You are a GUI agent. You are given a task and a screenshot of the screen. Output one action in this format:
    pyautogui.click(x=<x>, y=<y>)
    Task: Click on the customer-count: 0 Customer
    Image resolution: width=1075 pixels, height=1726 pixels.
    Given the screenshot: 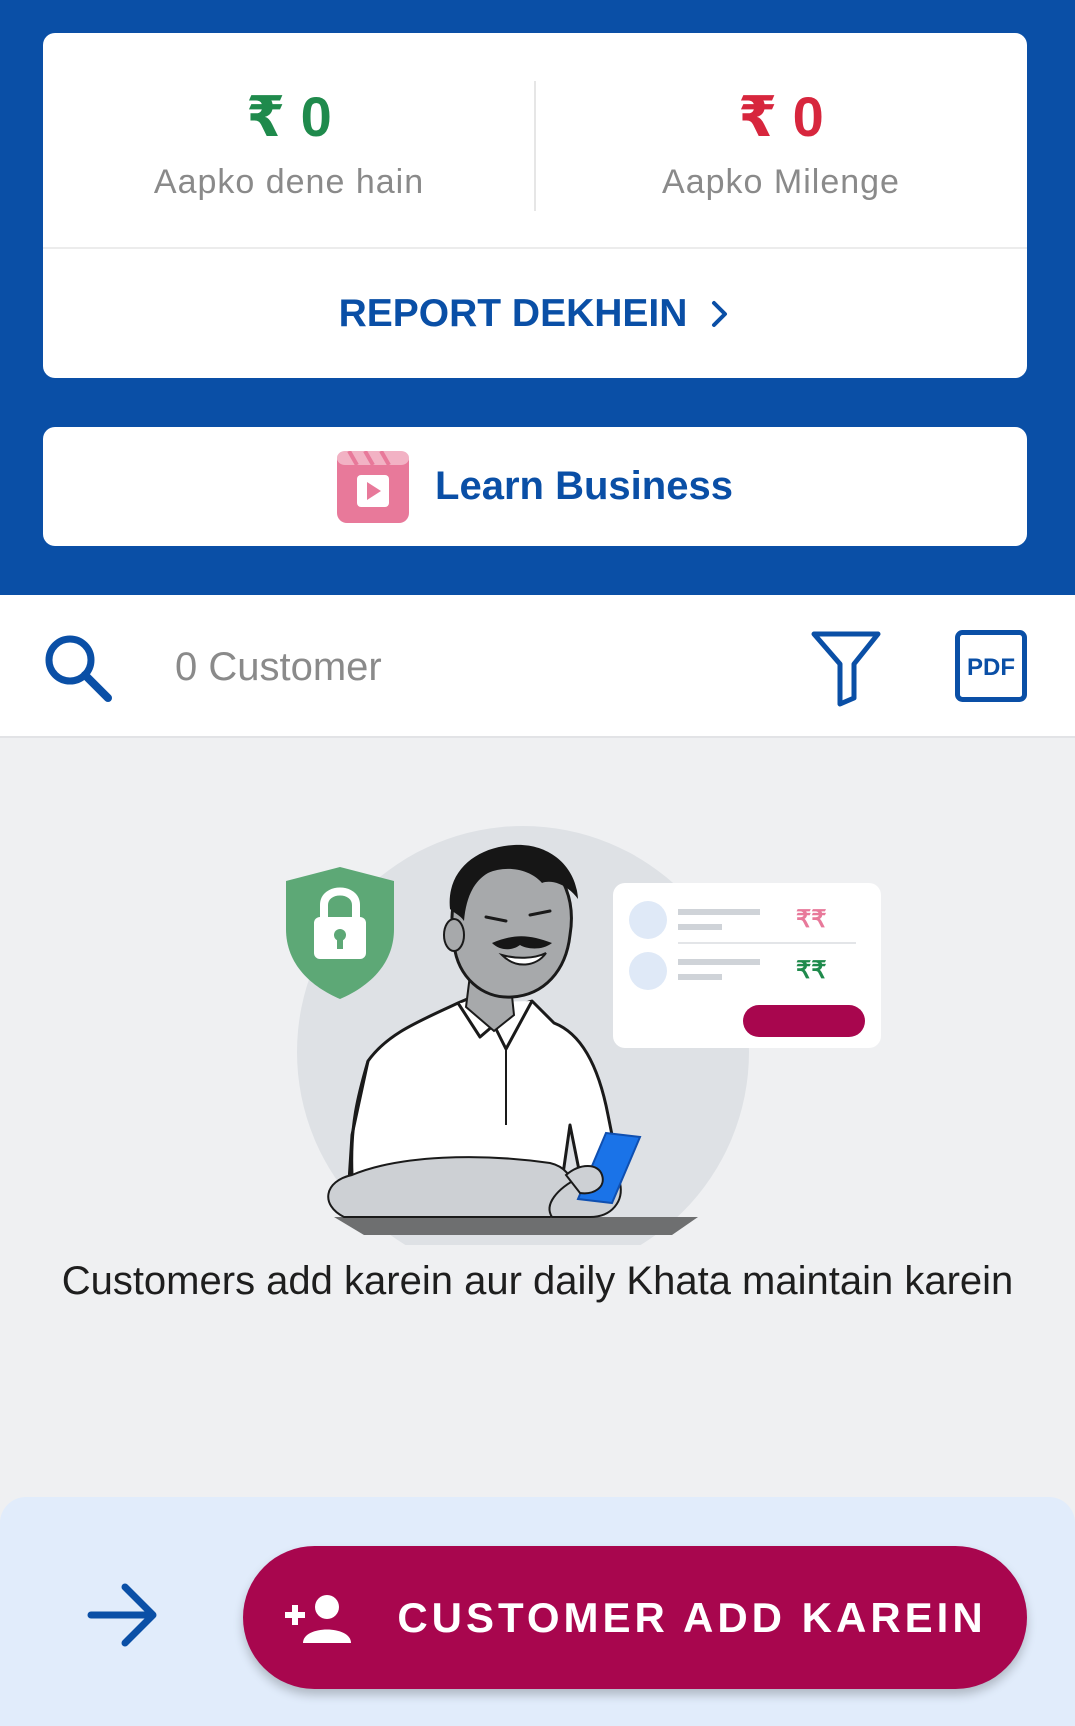 What is the action you would take?
    pyautogui.click(x=278, y=667)
    